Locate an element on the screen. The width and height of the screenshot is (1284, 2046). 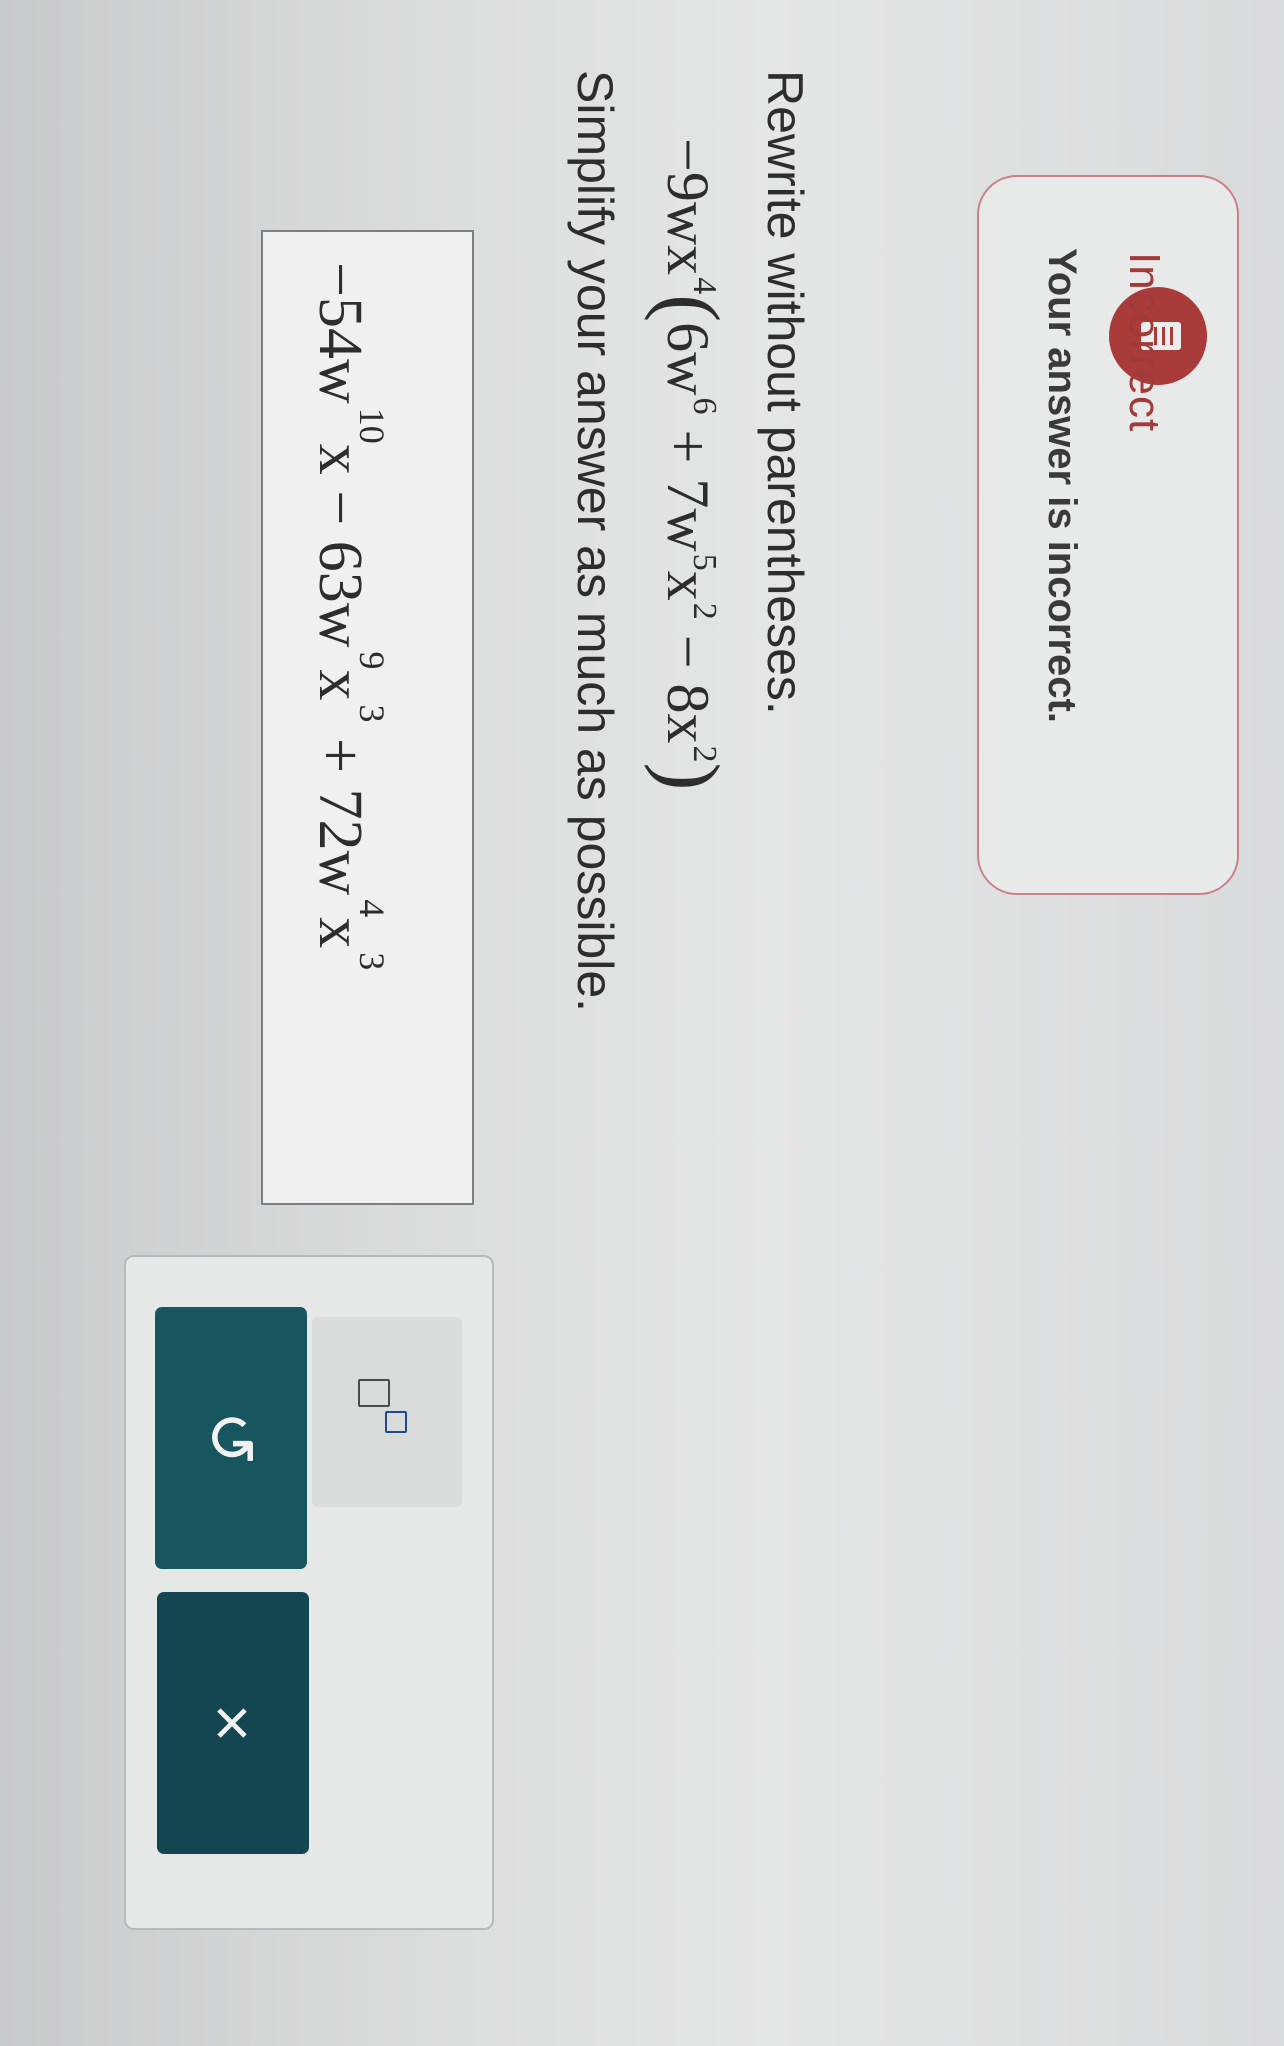
exponent-button is located at coordinates (387, 1412).